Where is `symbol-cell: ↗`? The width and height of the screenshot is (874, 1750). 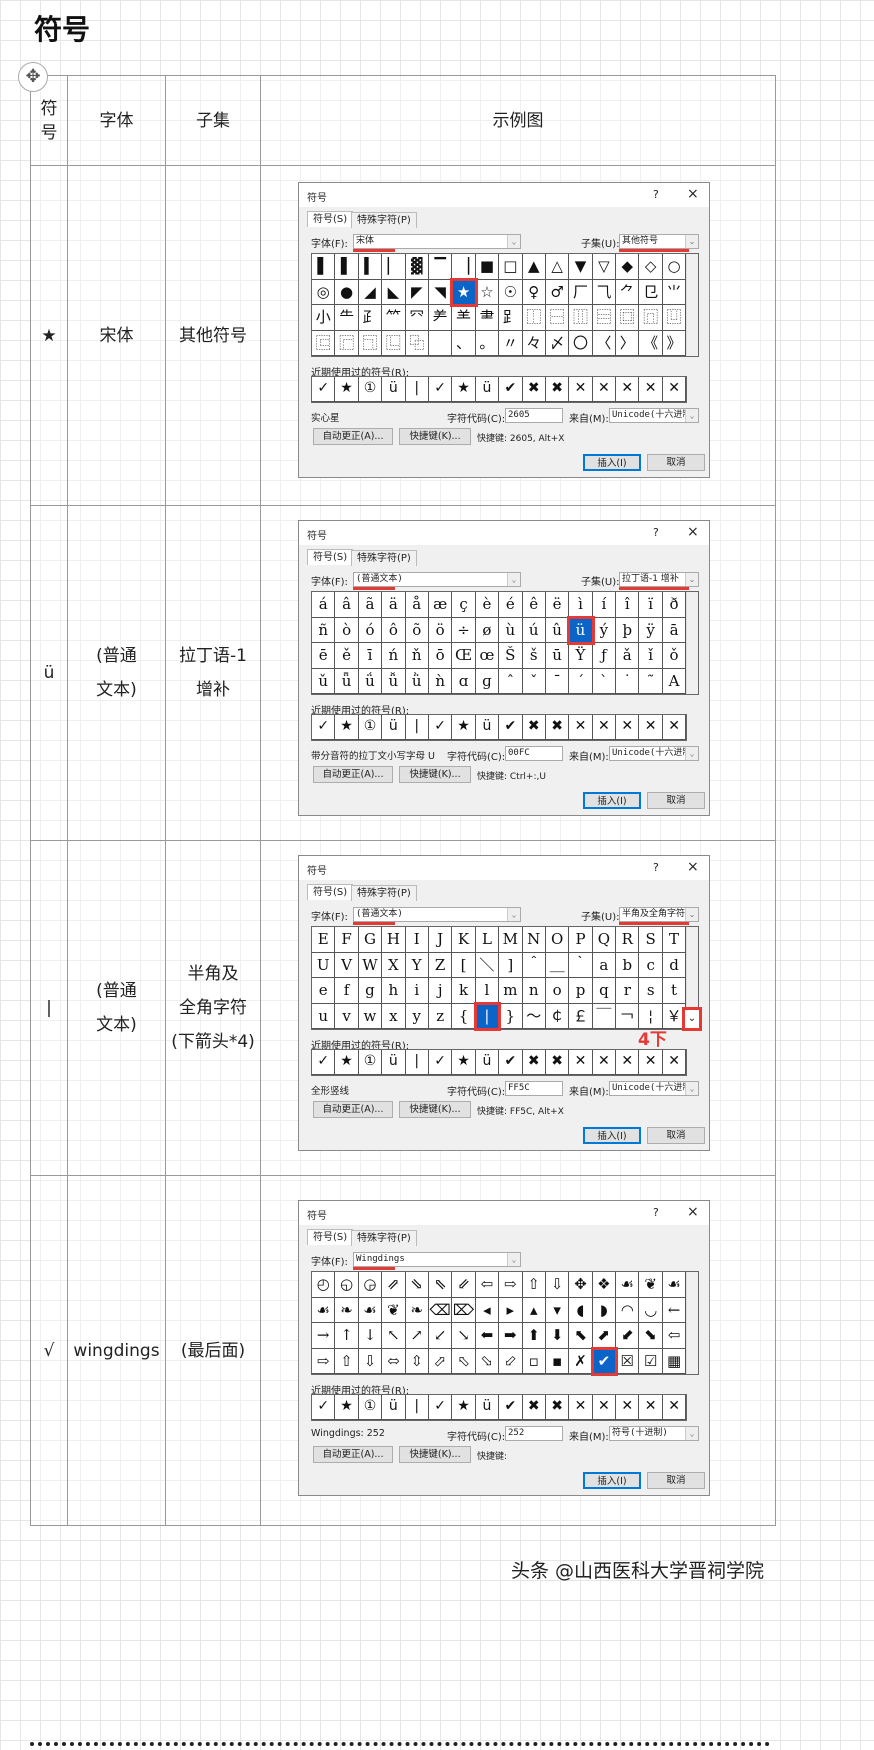
symbol-cell: ↗ is located at coordinates (417, 1336).